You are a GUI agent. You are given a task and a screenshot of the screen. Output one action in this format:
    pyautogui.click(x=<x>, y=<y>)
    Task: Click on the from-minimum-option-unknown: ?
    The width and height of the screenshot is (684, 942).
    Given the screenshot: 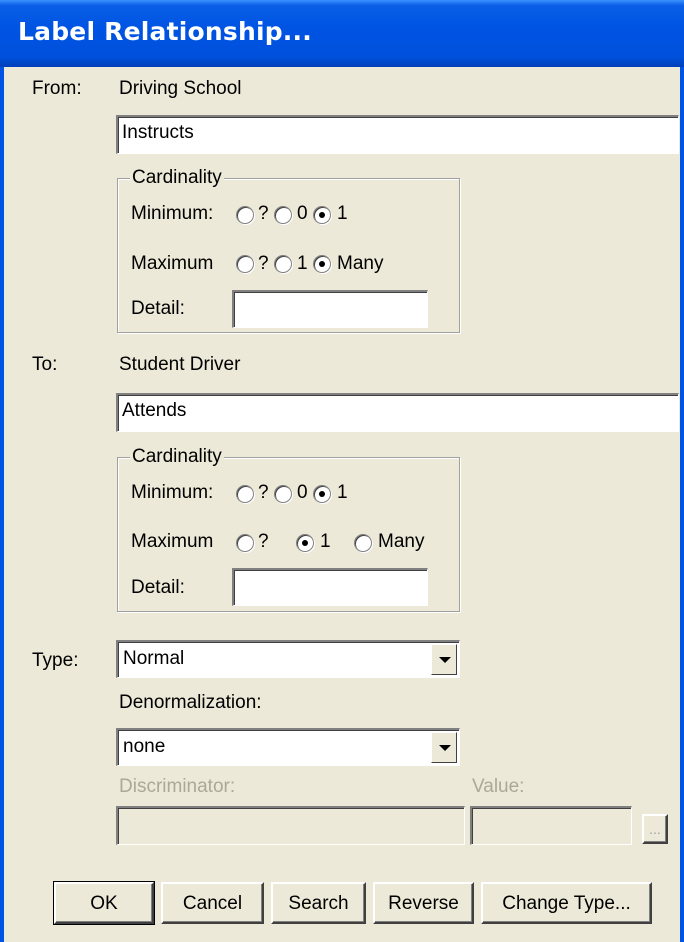 What is the action you would take?
    pyautogui.click(x=263, y=213)
    